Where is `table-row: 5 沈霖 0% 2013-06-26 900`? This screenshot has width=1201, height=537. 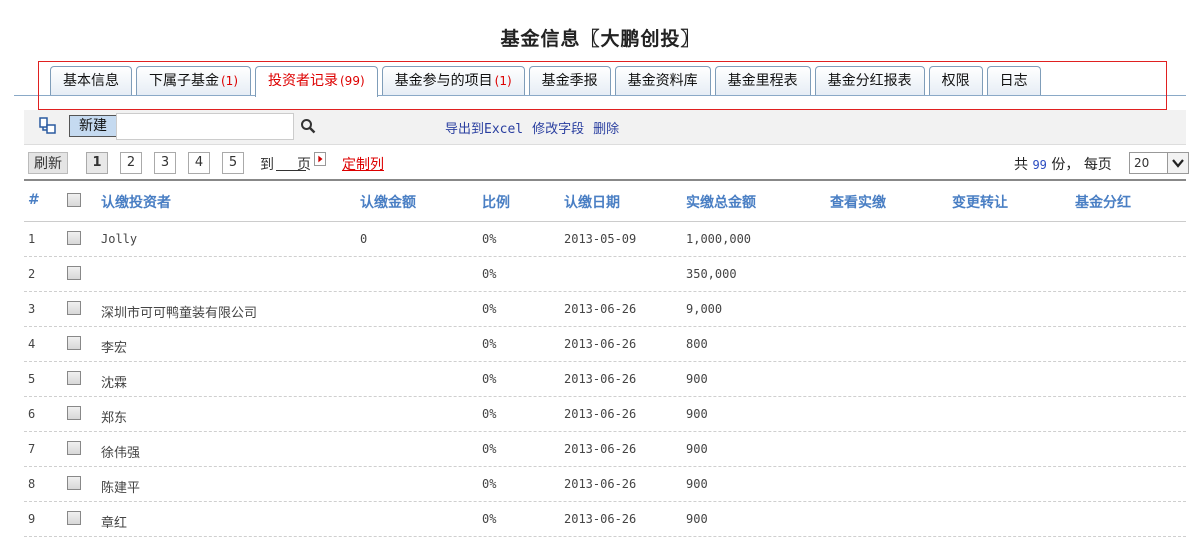 table-row: 5 沈霖 0% 2013-06-26 900 is located at coordinates (605, 379).